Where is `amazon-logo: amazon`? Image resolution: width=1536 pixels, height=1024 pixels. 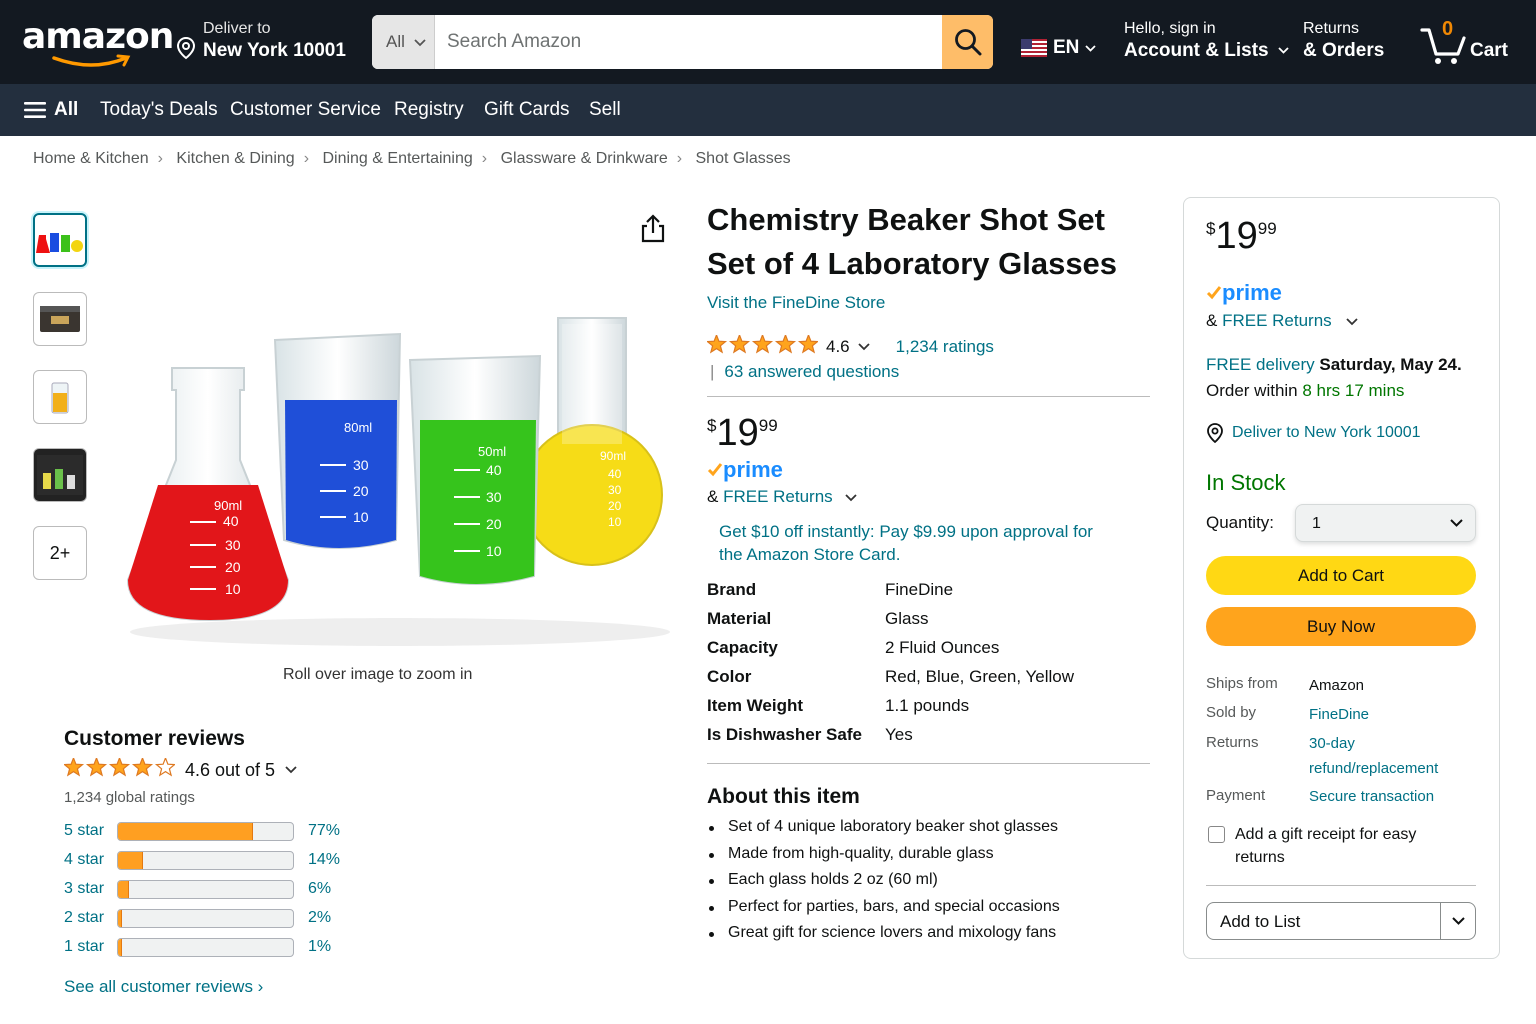
amazon-logo: amazon is located at coordinates (98, 42).